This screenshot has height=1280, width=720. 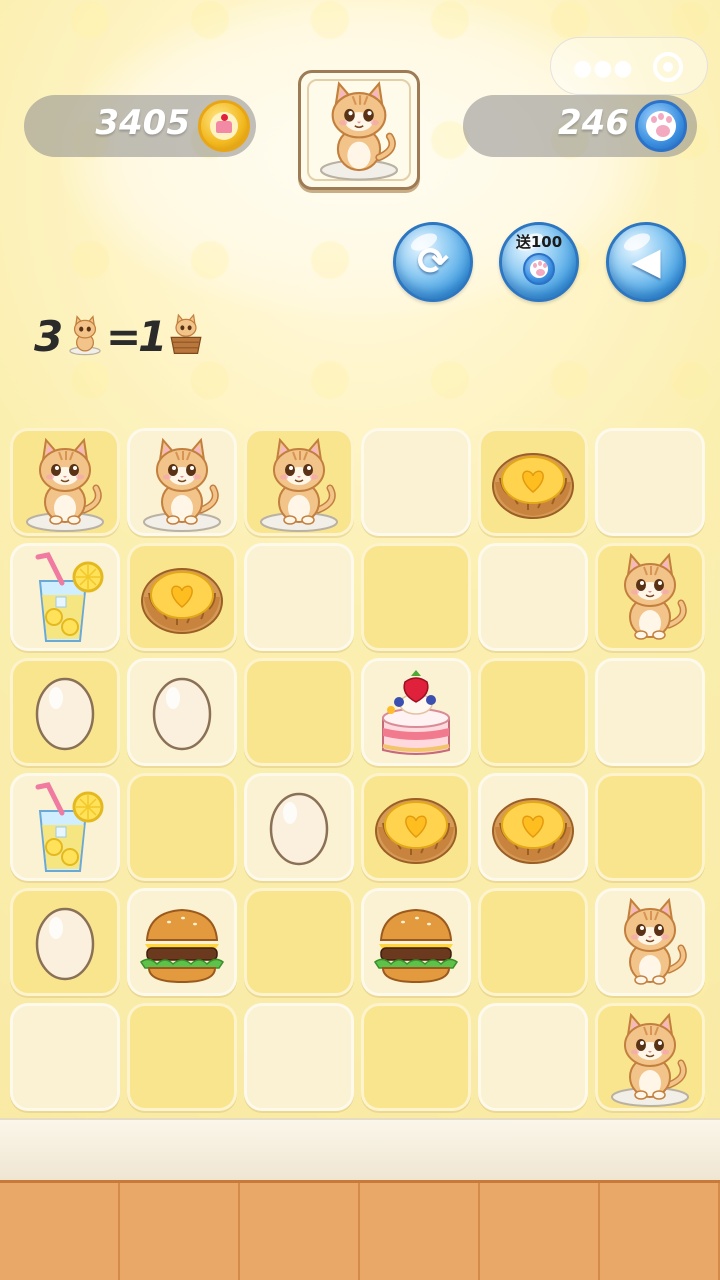 I want to click on rule-right-count: 1, so click(x=153, y=336).